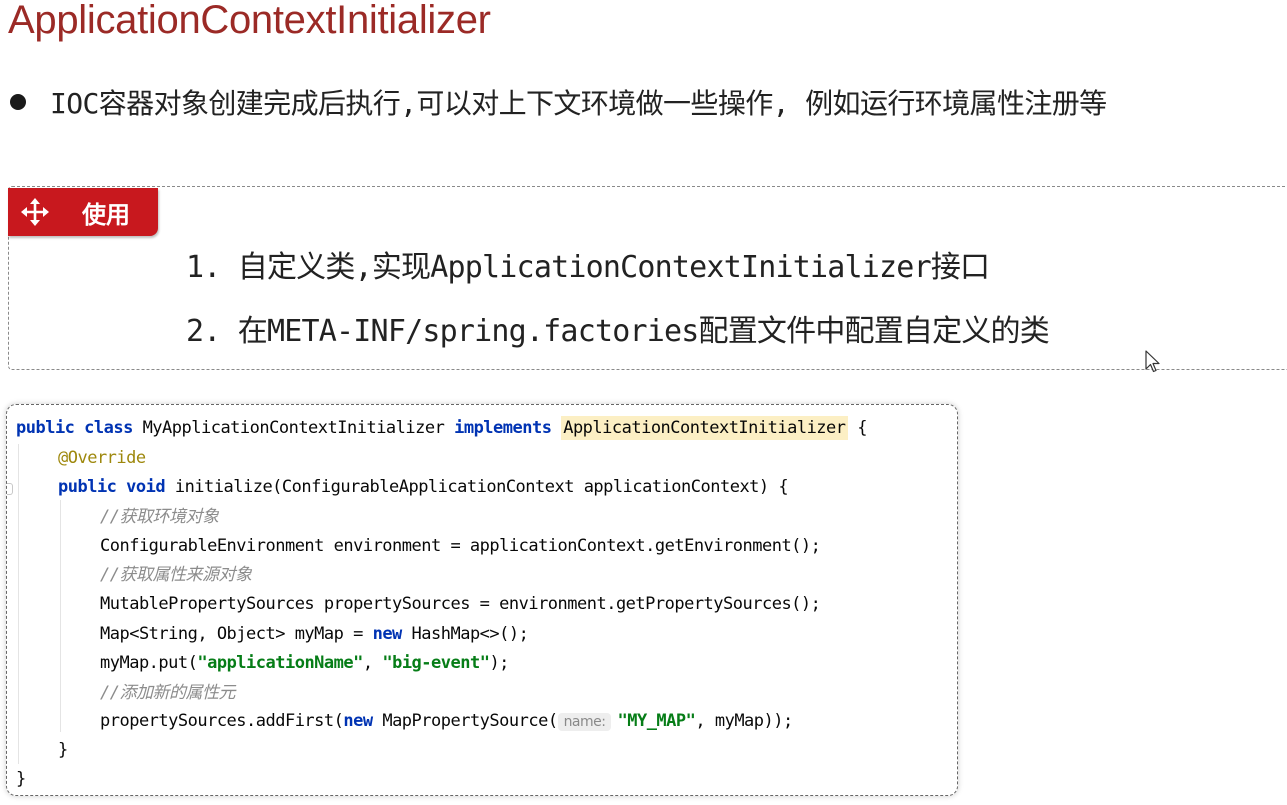 The height and width of the screenshot is (805, 1287). I want to click on code-text: MyApplicationContextInitializer, so click(293, 428).